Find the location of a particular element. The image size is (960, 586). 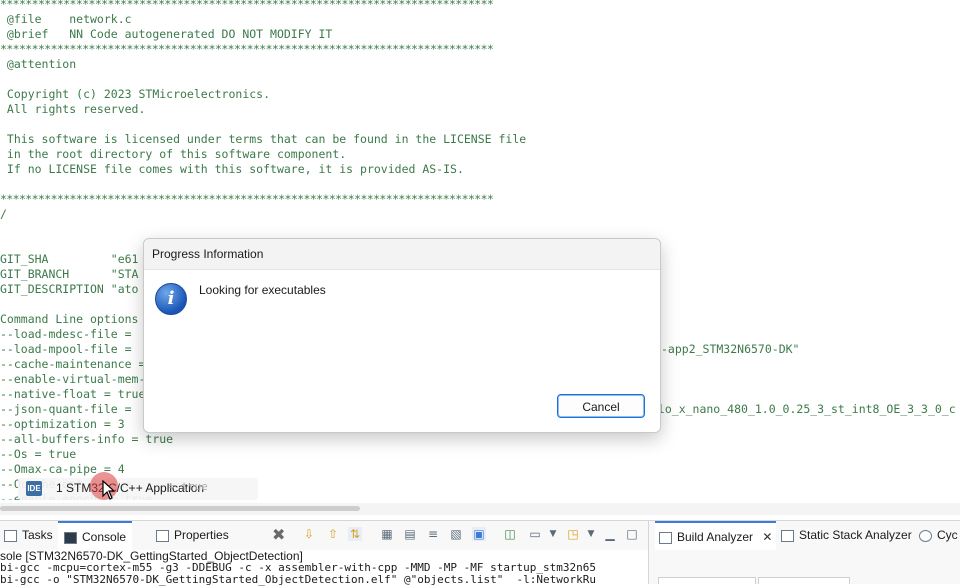

tab-build-analyzer: Build Analyzer ✕ is located at coordinates (716, 535).